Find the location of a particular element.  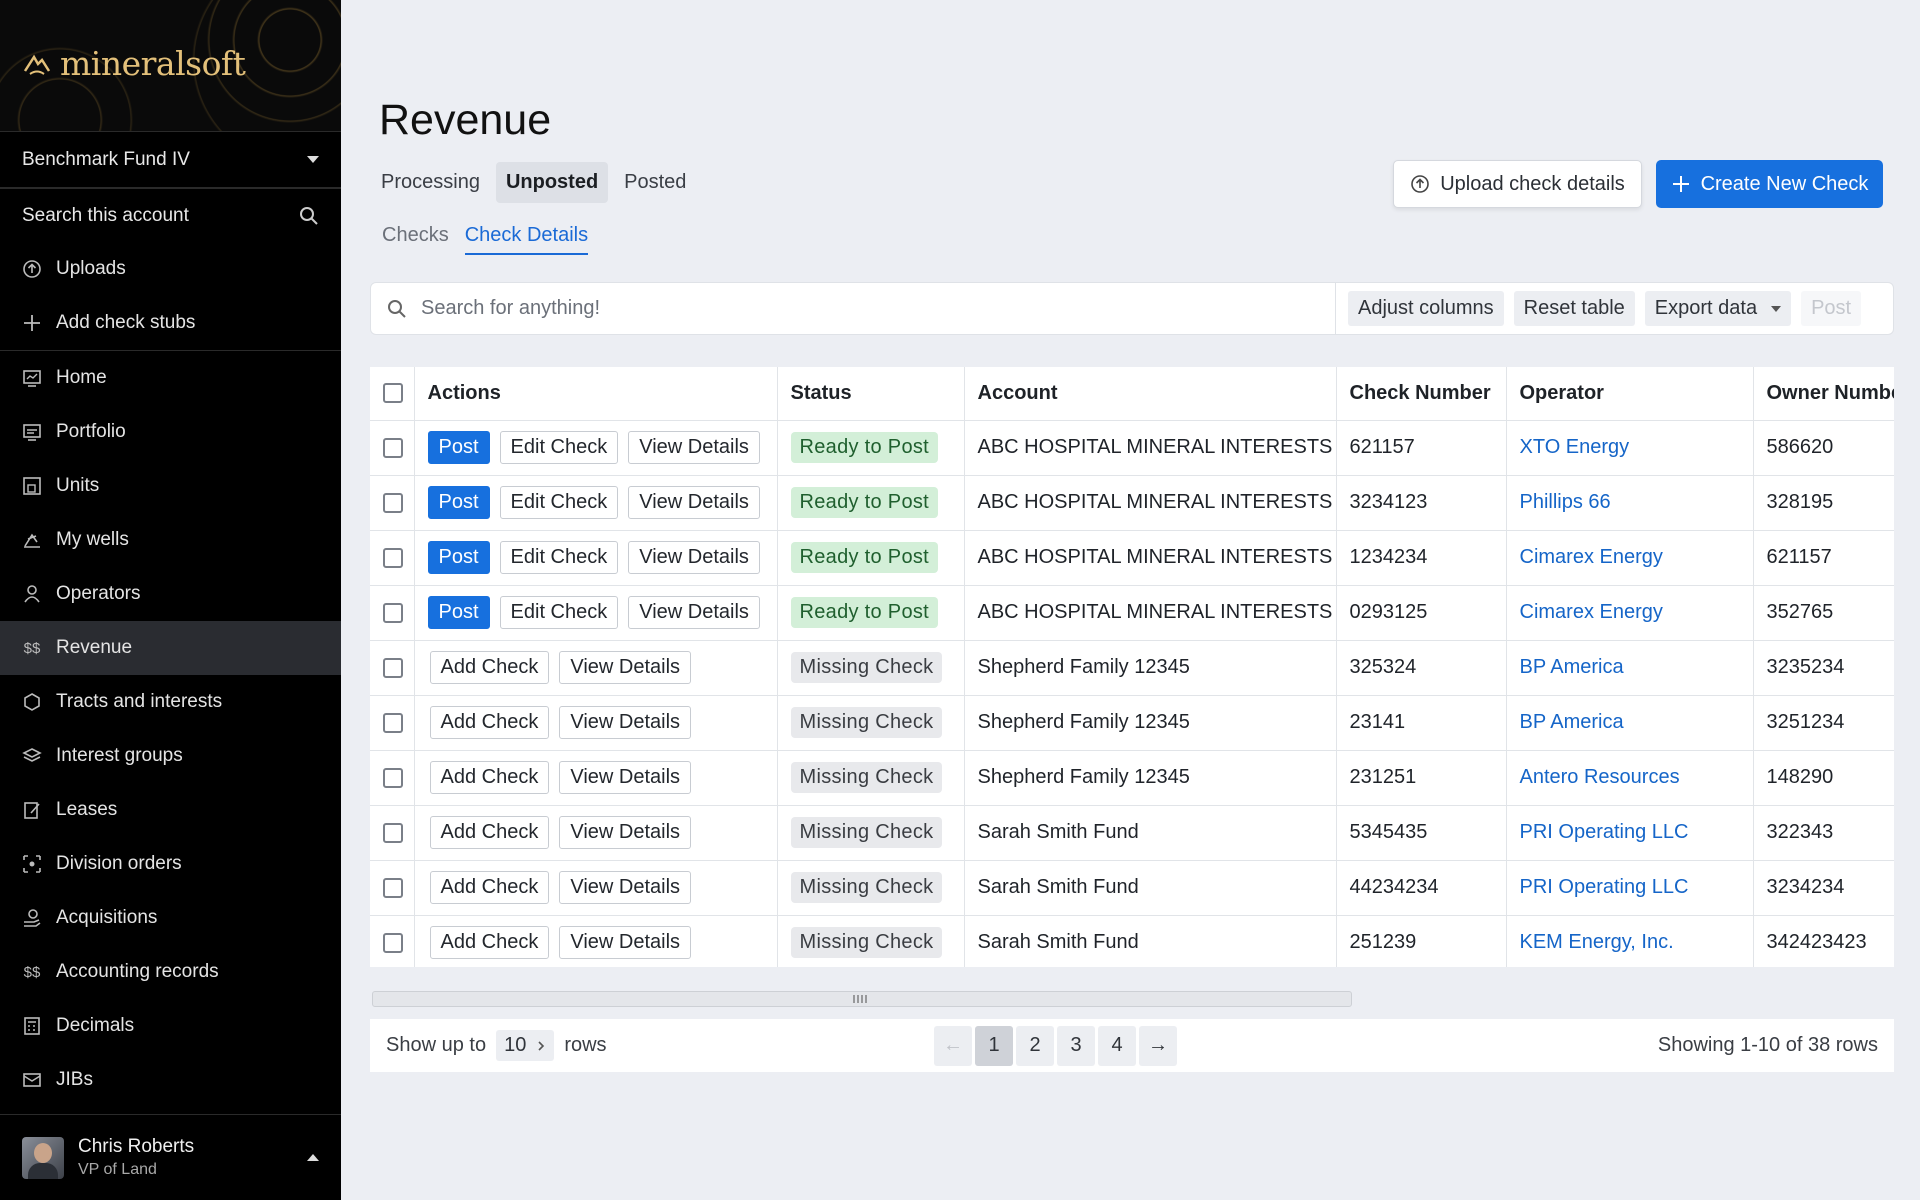

page-1-button: 1 is located at coordinates (994, 1045).